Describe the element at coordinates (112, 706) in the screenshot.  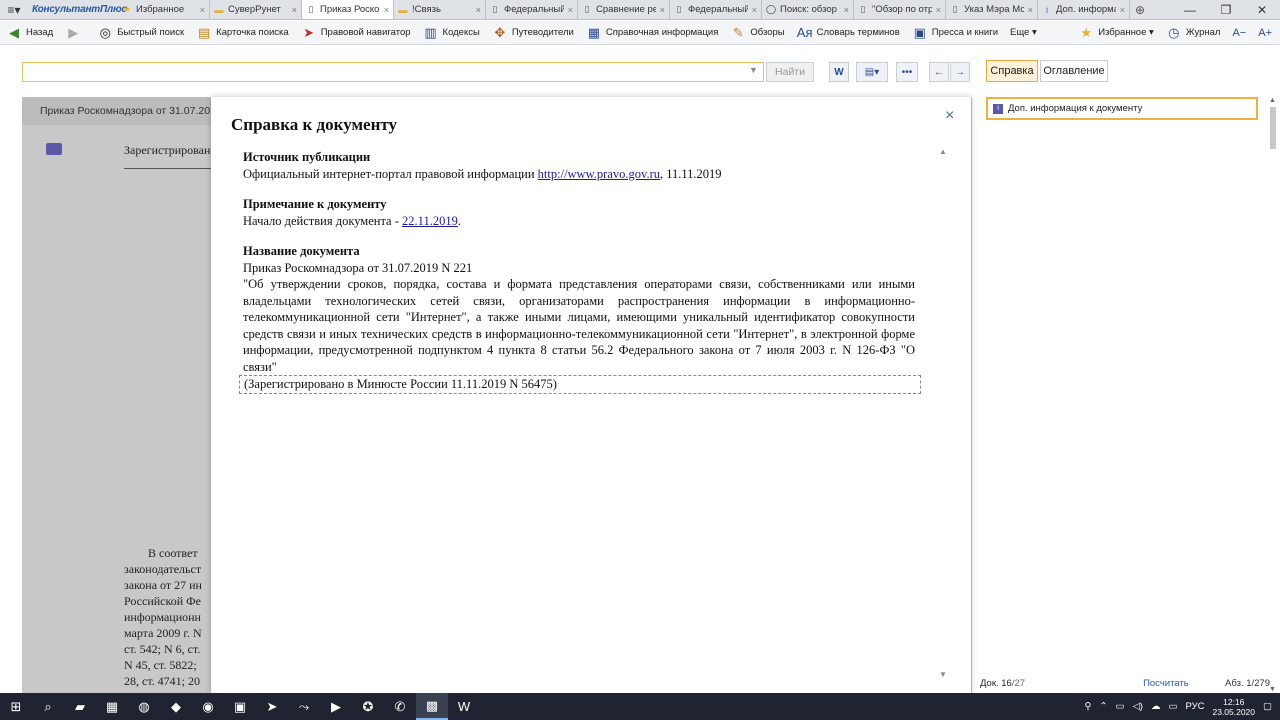
I see `calculator-icon: ▦` at that location.